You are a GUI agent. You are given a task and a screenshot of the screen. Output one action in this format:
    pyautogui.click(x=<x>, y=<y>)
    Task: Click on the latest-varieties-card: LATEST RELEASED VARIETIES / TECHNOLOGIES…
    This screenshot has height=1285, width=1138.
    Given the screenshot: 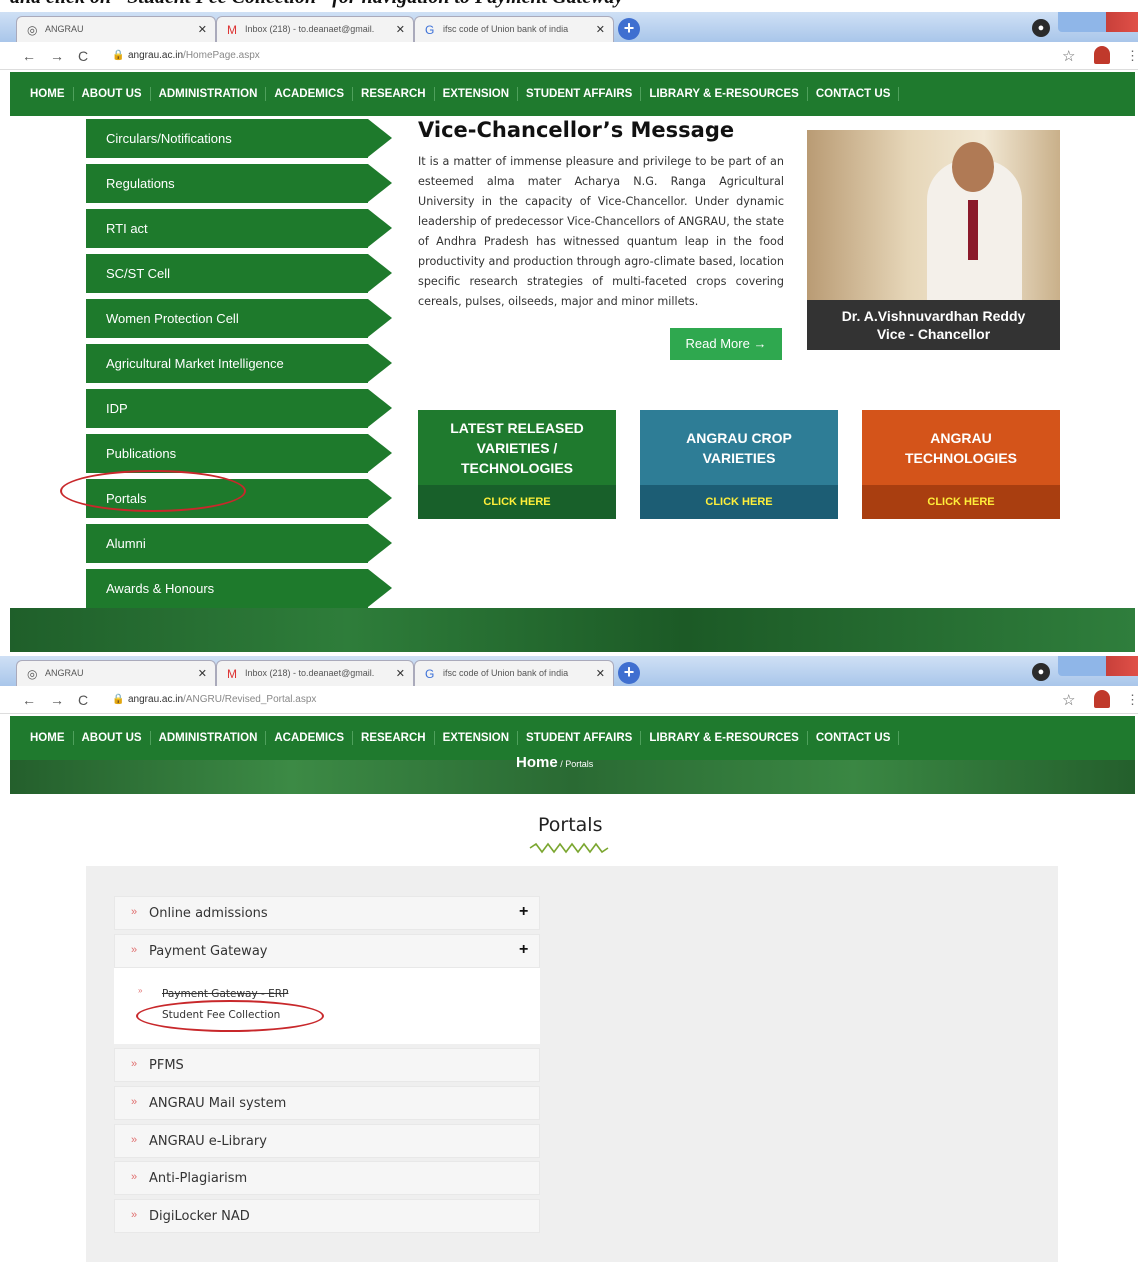 What is the action you would take?
    pyautogui.click(x=517, y=464)
    